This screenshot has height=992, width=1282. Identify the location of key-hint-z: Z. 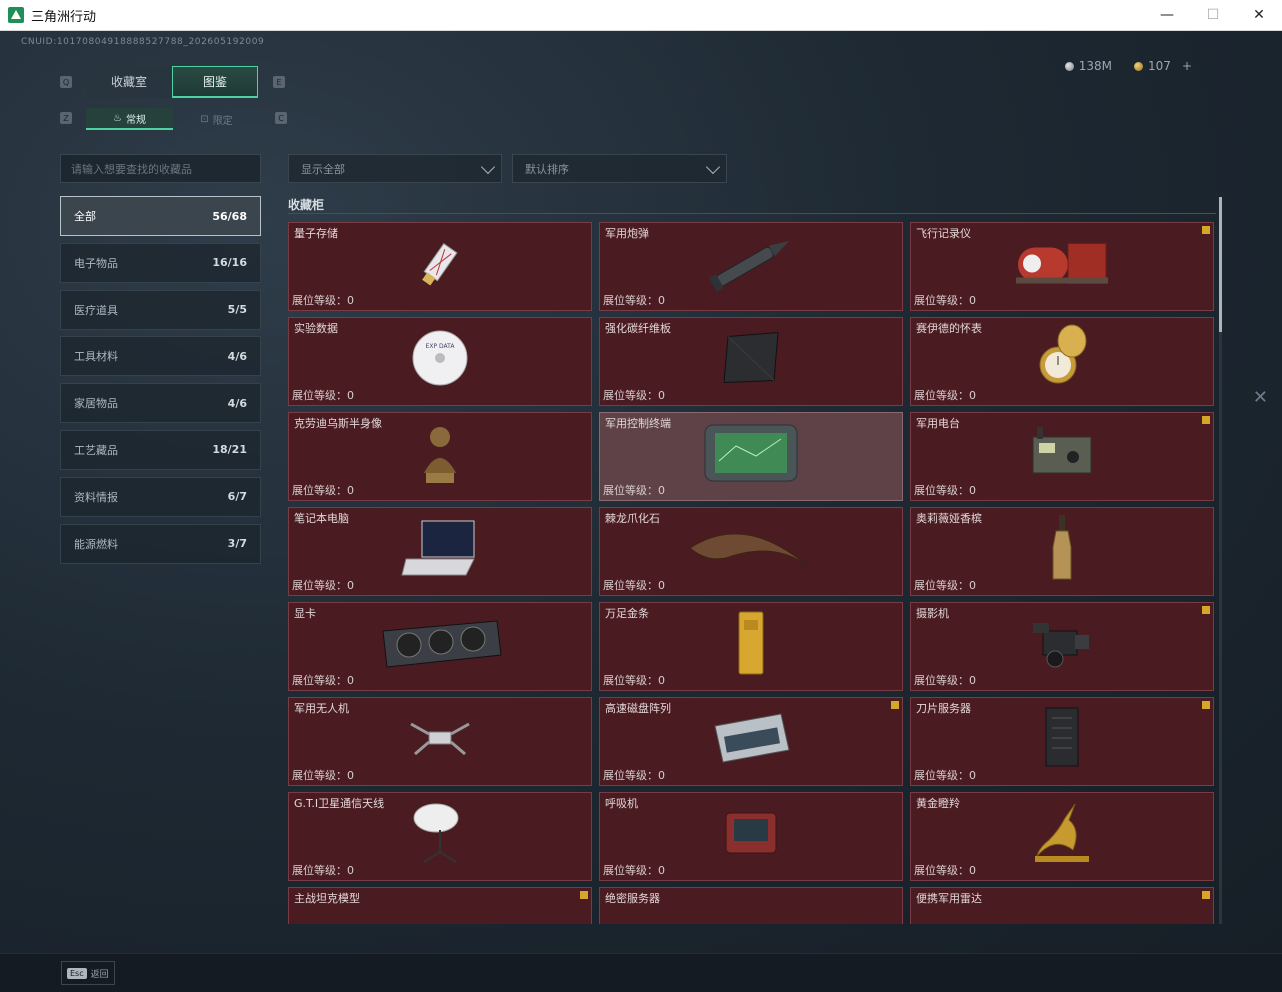
(66, 118).